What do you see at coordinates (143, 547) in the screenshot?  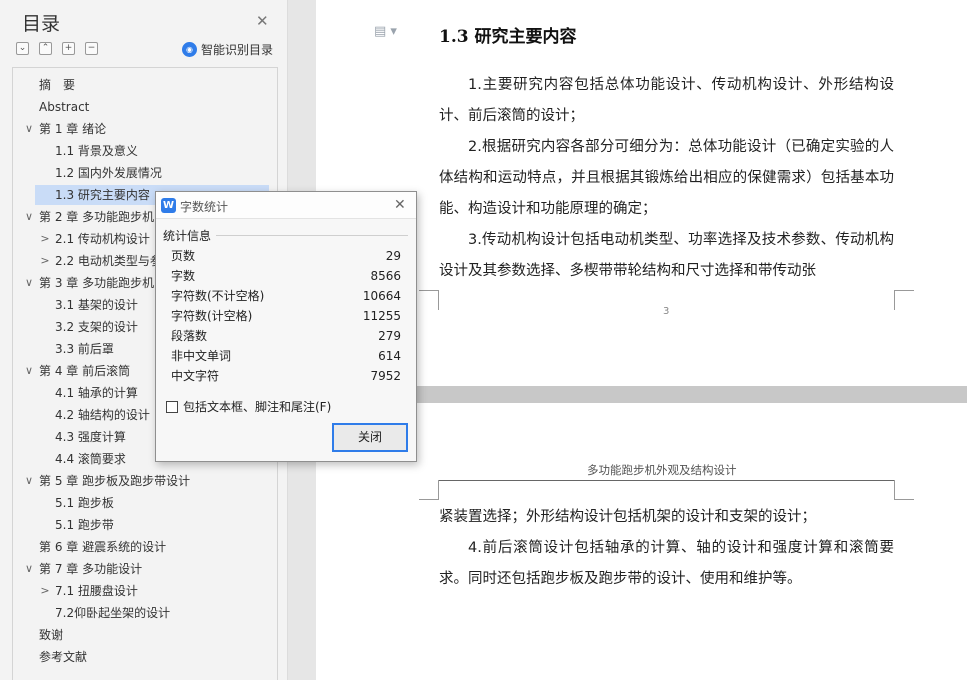 I see `toc-item: 第 6 章 避震系统的设计` at bounding box center [143, 547].